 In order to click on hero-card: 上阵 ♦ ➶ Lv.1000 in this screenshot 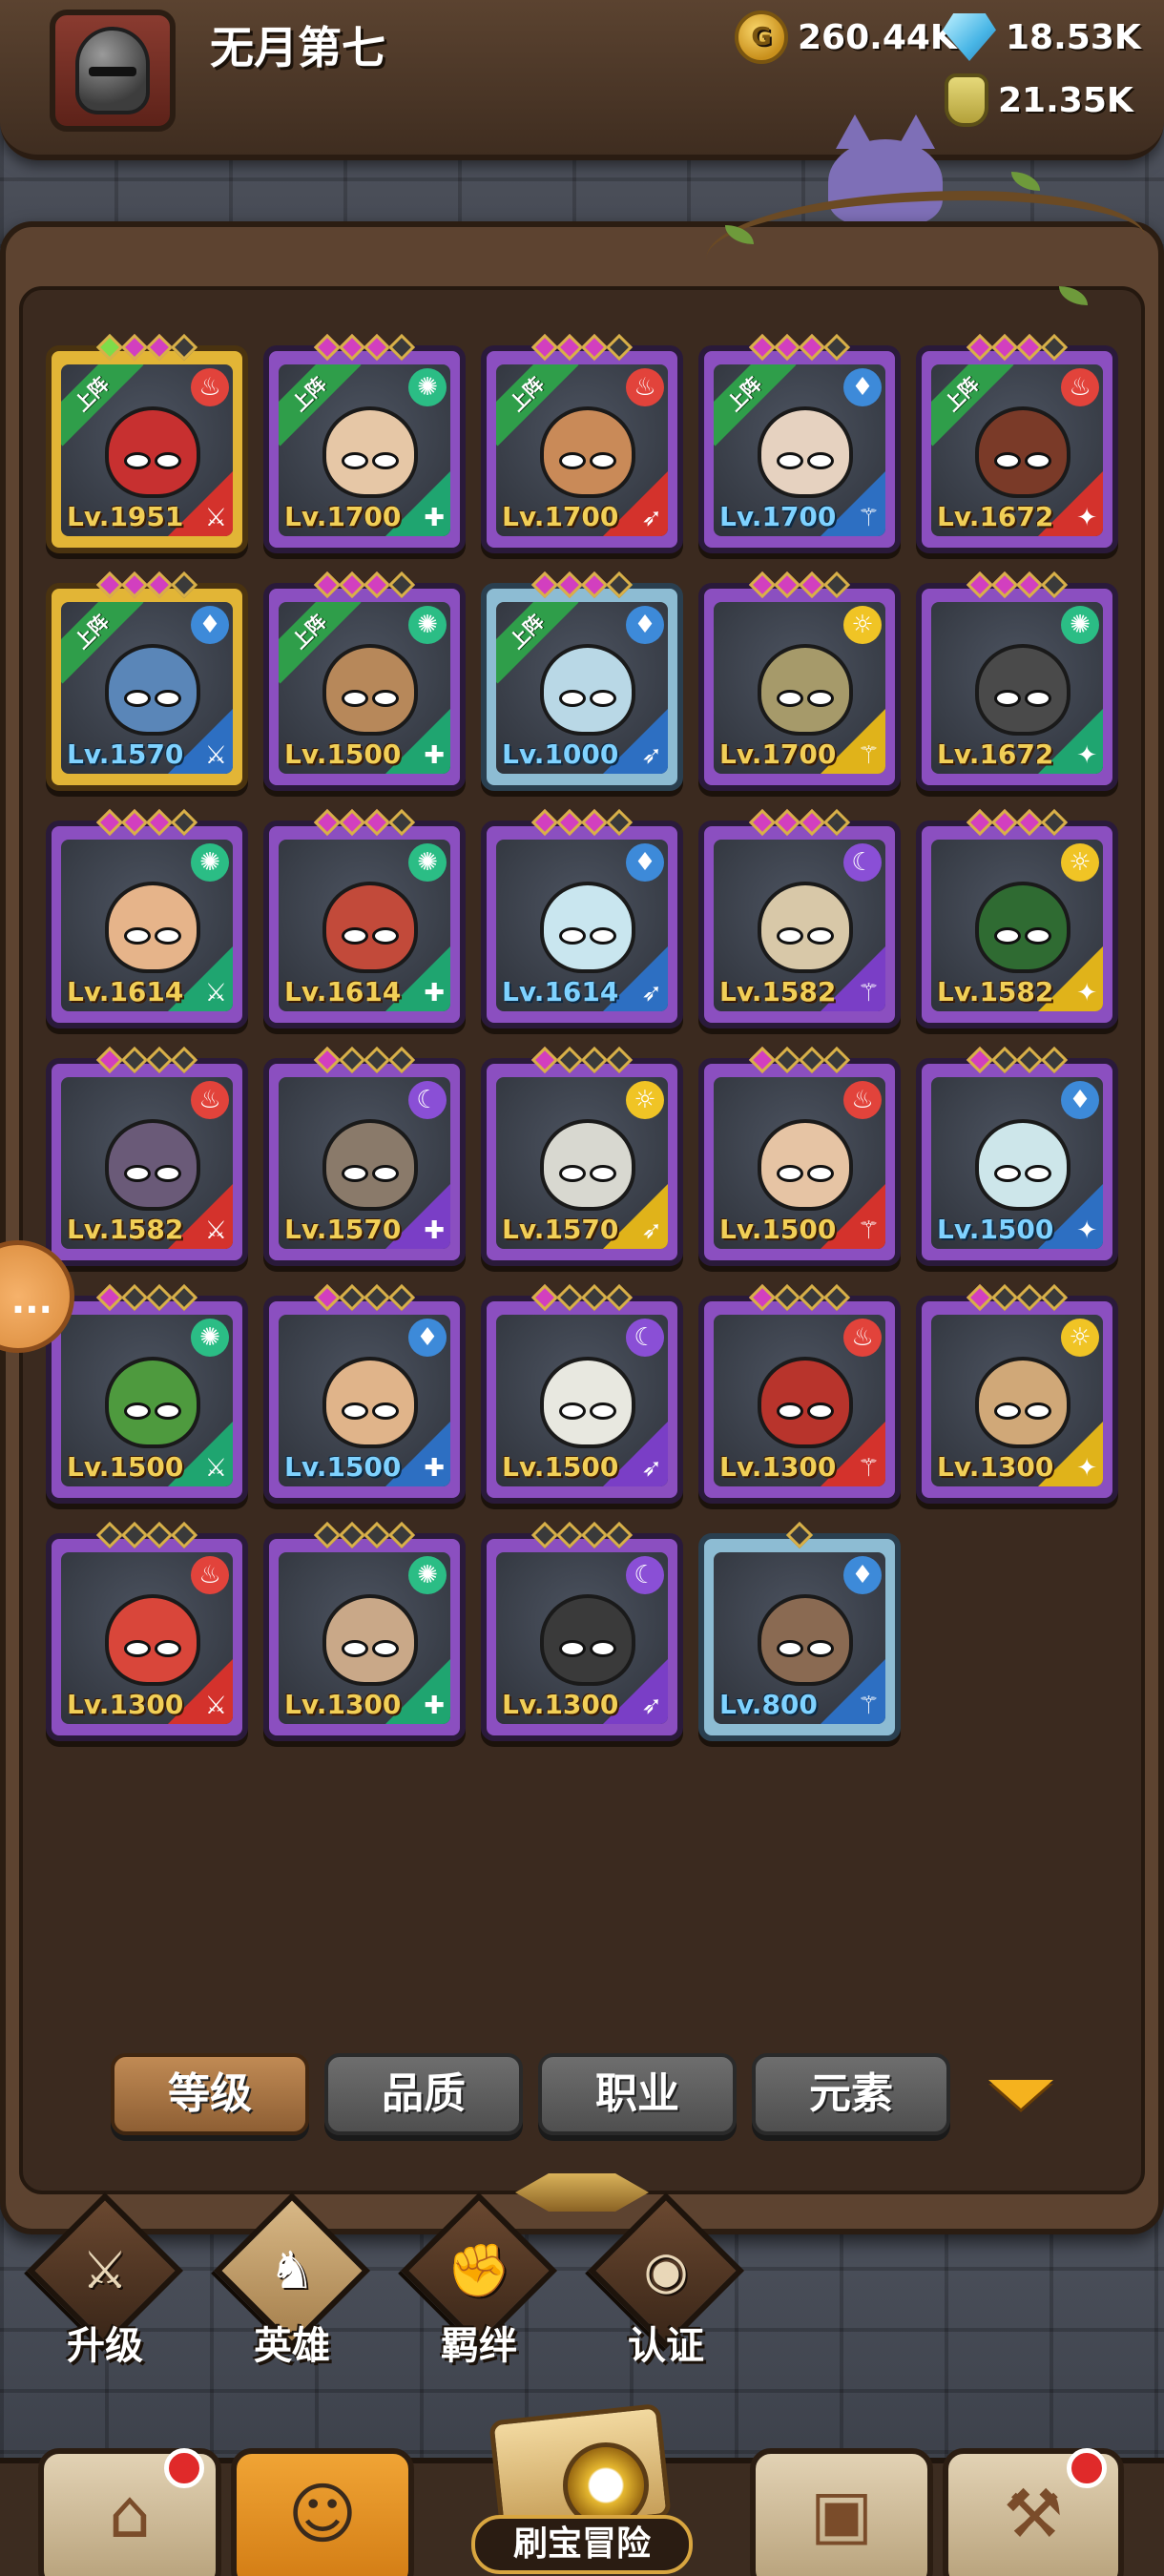, I will do `click(582, 681)`.